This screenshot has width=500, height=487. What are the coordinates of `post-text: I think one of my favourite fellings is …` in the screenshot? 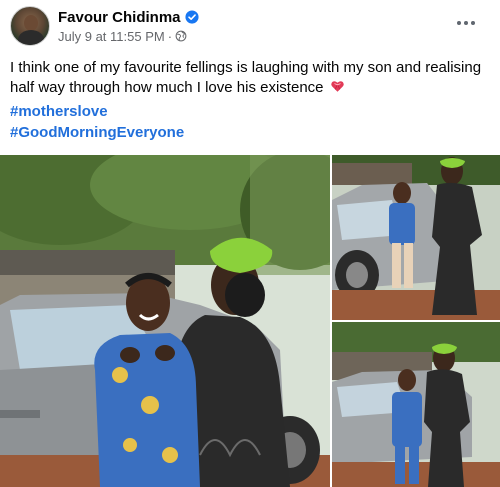 It's located at (246, 77).